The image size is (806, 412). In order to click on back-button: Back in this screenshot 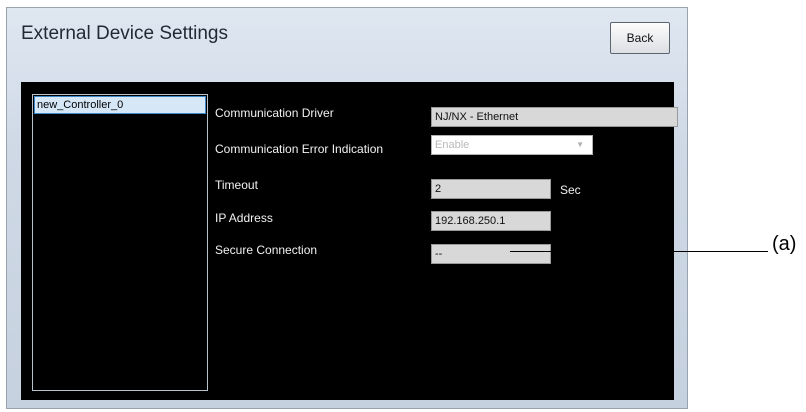, I will do `click(640, 38)`.